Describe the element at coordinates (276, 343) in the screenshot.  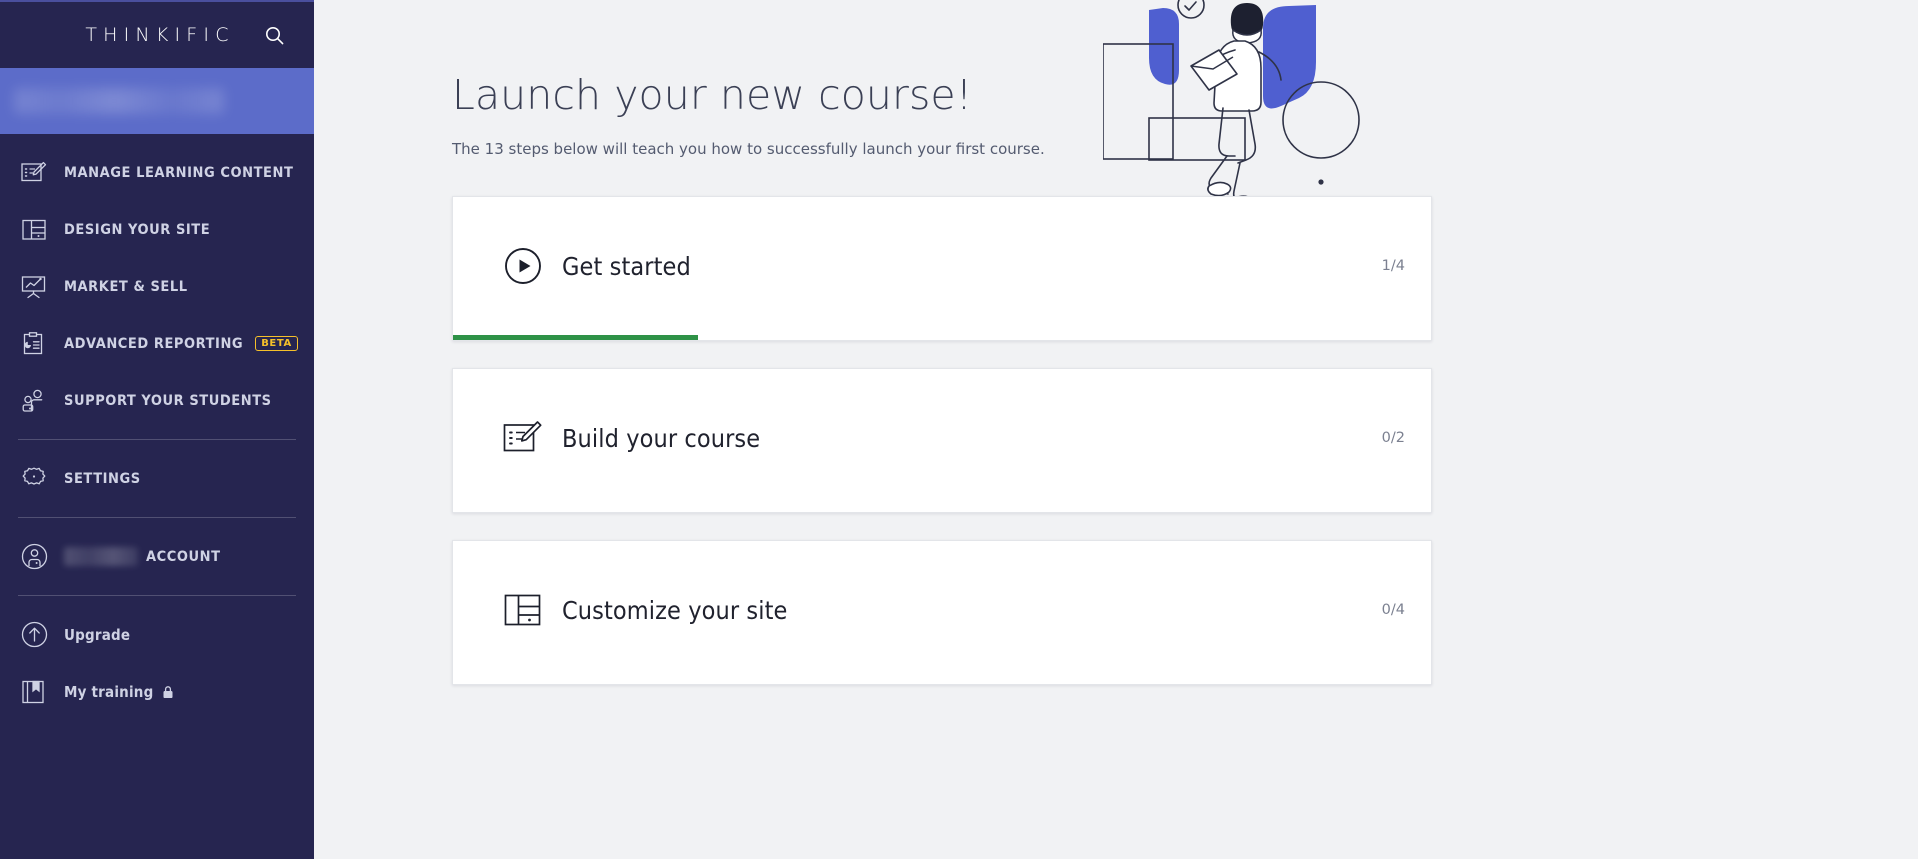
I see `status-badge-beta: BETA` at that location.